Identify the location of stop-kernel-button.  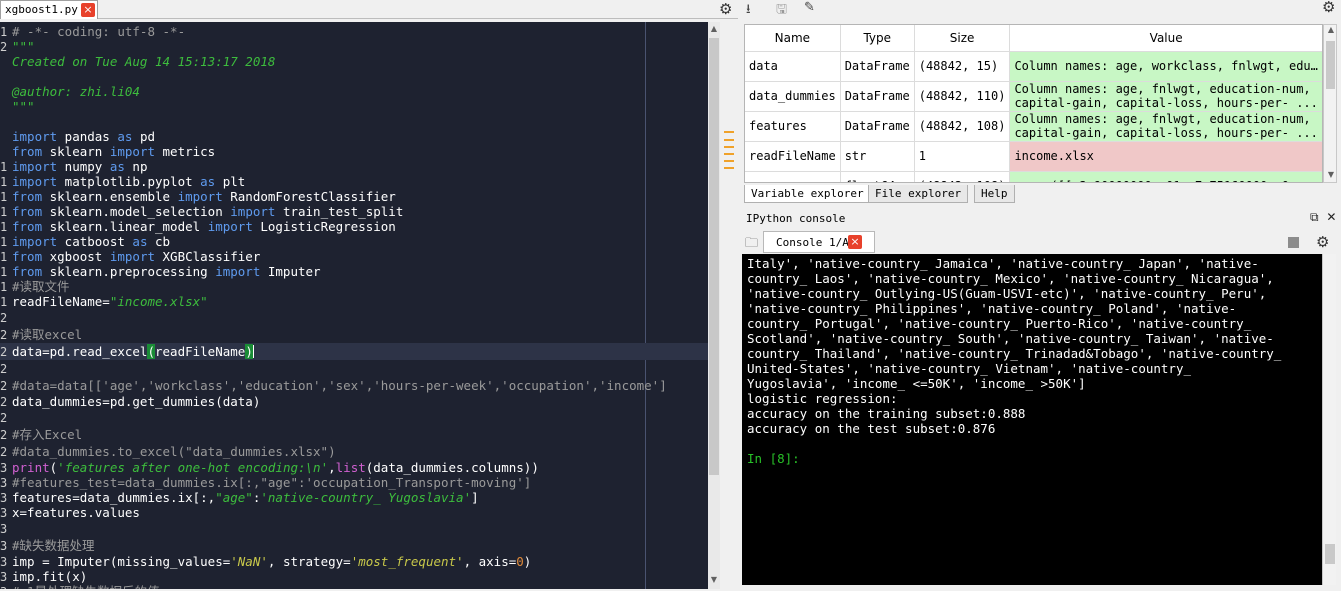
(1293, 242).